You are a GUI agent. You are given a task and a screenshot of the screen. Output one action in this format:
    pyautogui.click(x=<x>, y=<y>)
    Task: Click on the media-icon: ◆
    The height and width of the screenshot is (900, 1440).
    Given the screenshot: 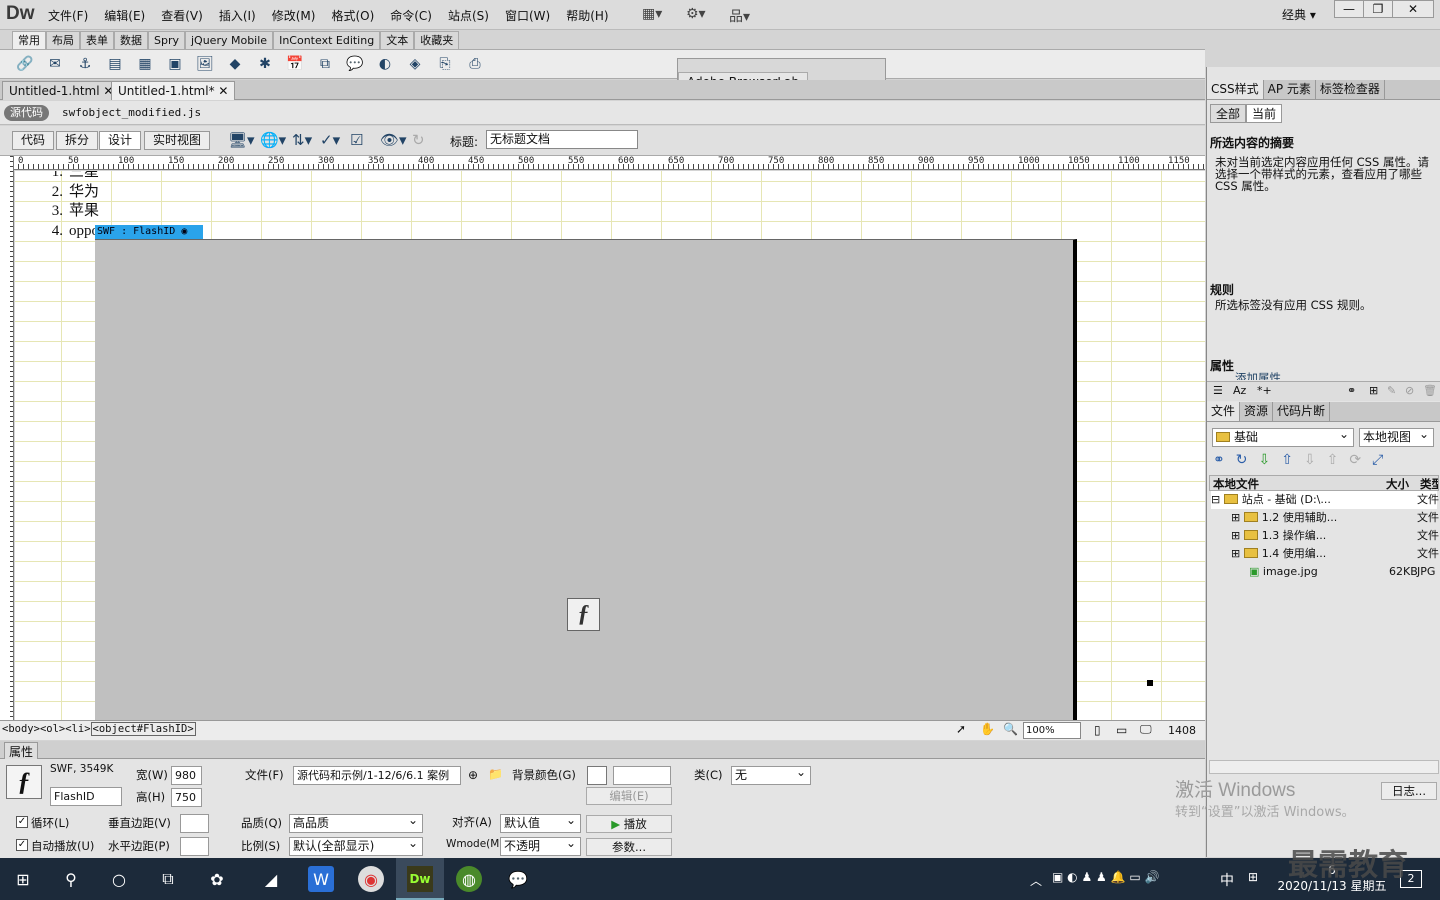 What is the action you would take?
    pyautogui.click(x=235, y=64)
    